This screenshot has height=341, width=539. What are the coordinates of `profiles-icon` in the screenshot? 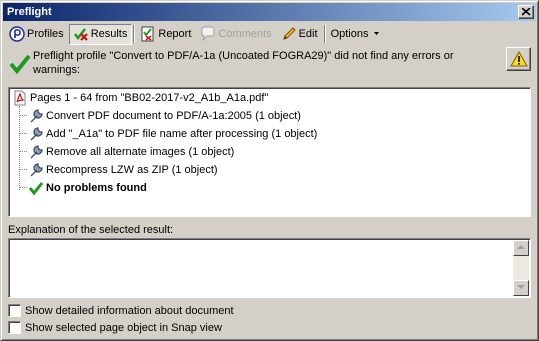 It's located at (17, 34).